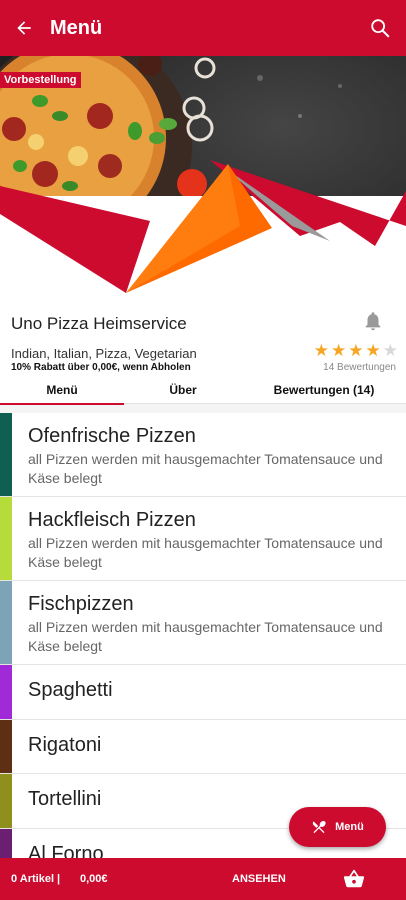 The height and width of the screenshot is (900, 406). I want to click on view-cart-button: ANSEHEN, so click(259, 879).